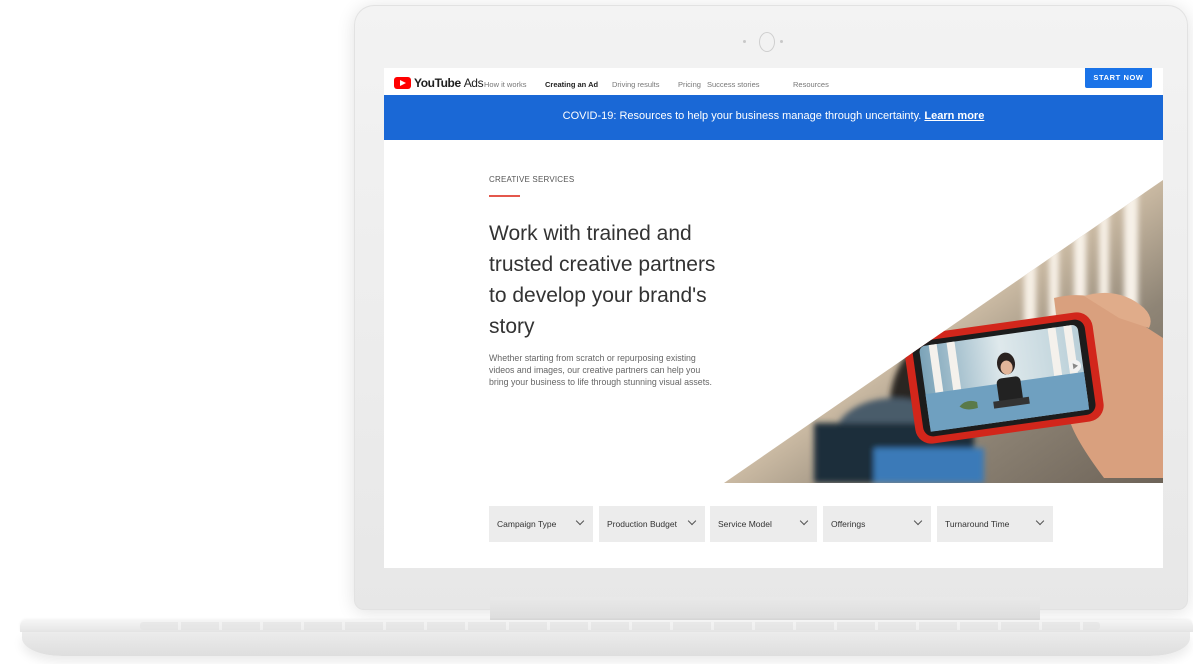 This screenshot has width=1193, height=664. I want to click on nav-resources: Resources, so click(811, 84).